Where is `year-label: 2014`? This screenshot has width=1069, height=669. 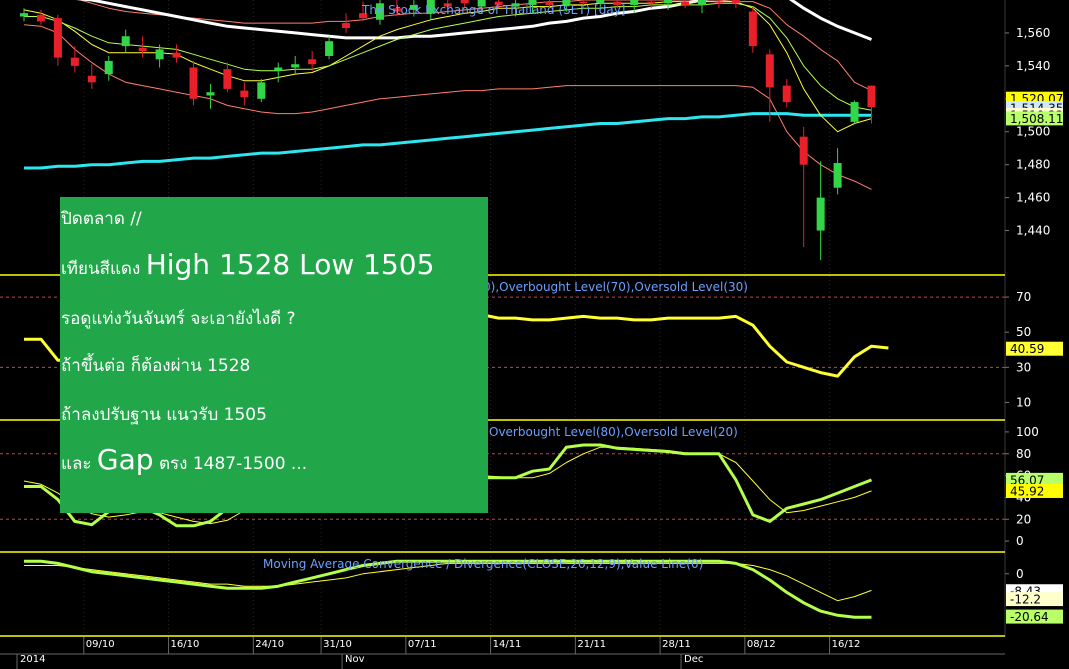 year-label: 2014 is located at coordinates (32, 659).